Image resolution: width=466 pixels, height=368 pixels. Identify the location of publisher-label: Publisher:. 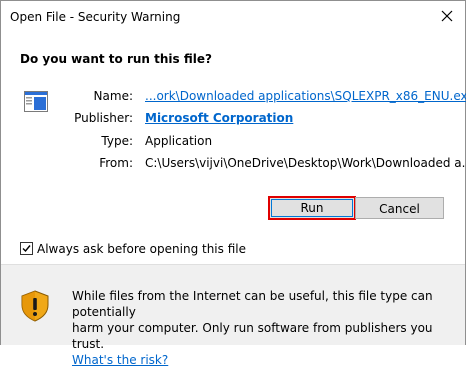
(103, 118).